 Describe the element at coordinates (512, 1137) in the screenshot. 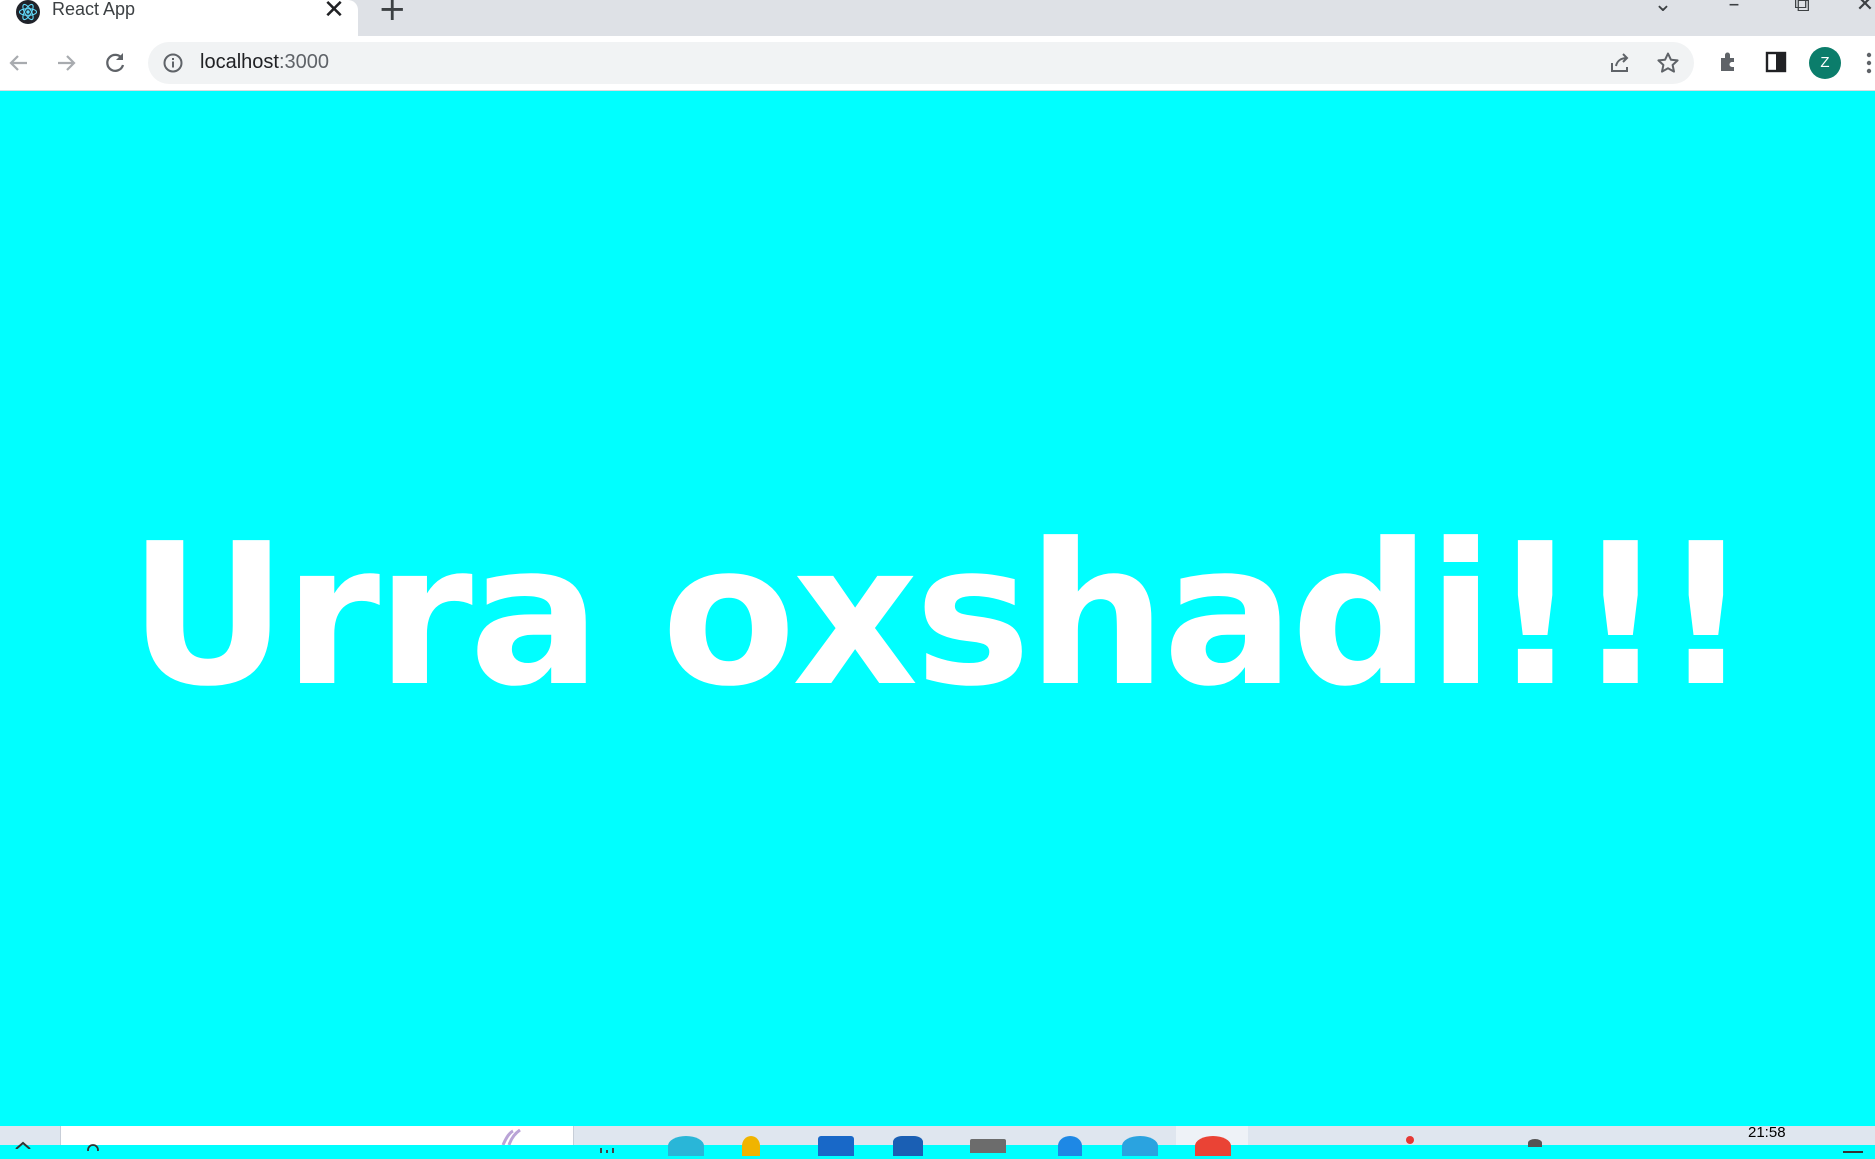

I see `bunny-icon` at that location.